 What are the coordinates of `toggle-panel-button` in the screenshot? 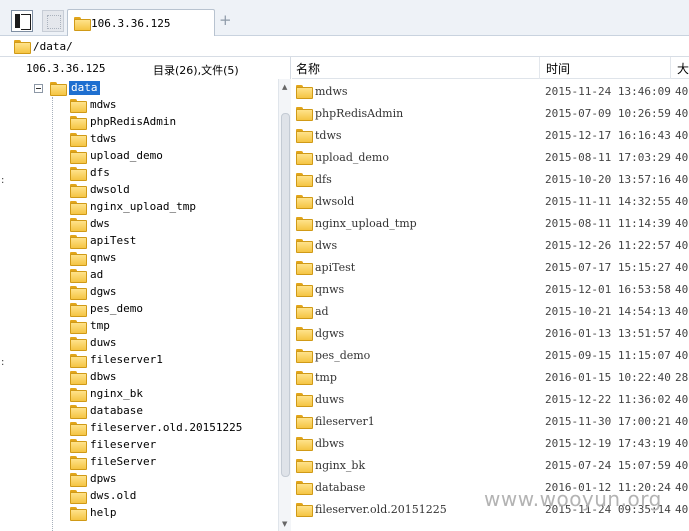 It's located at (22, 21).